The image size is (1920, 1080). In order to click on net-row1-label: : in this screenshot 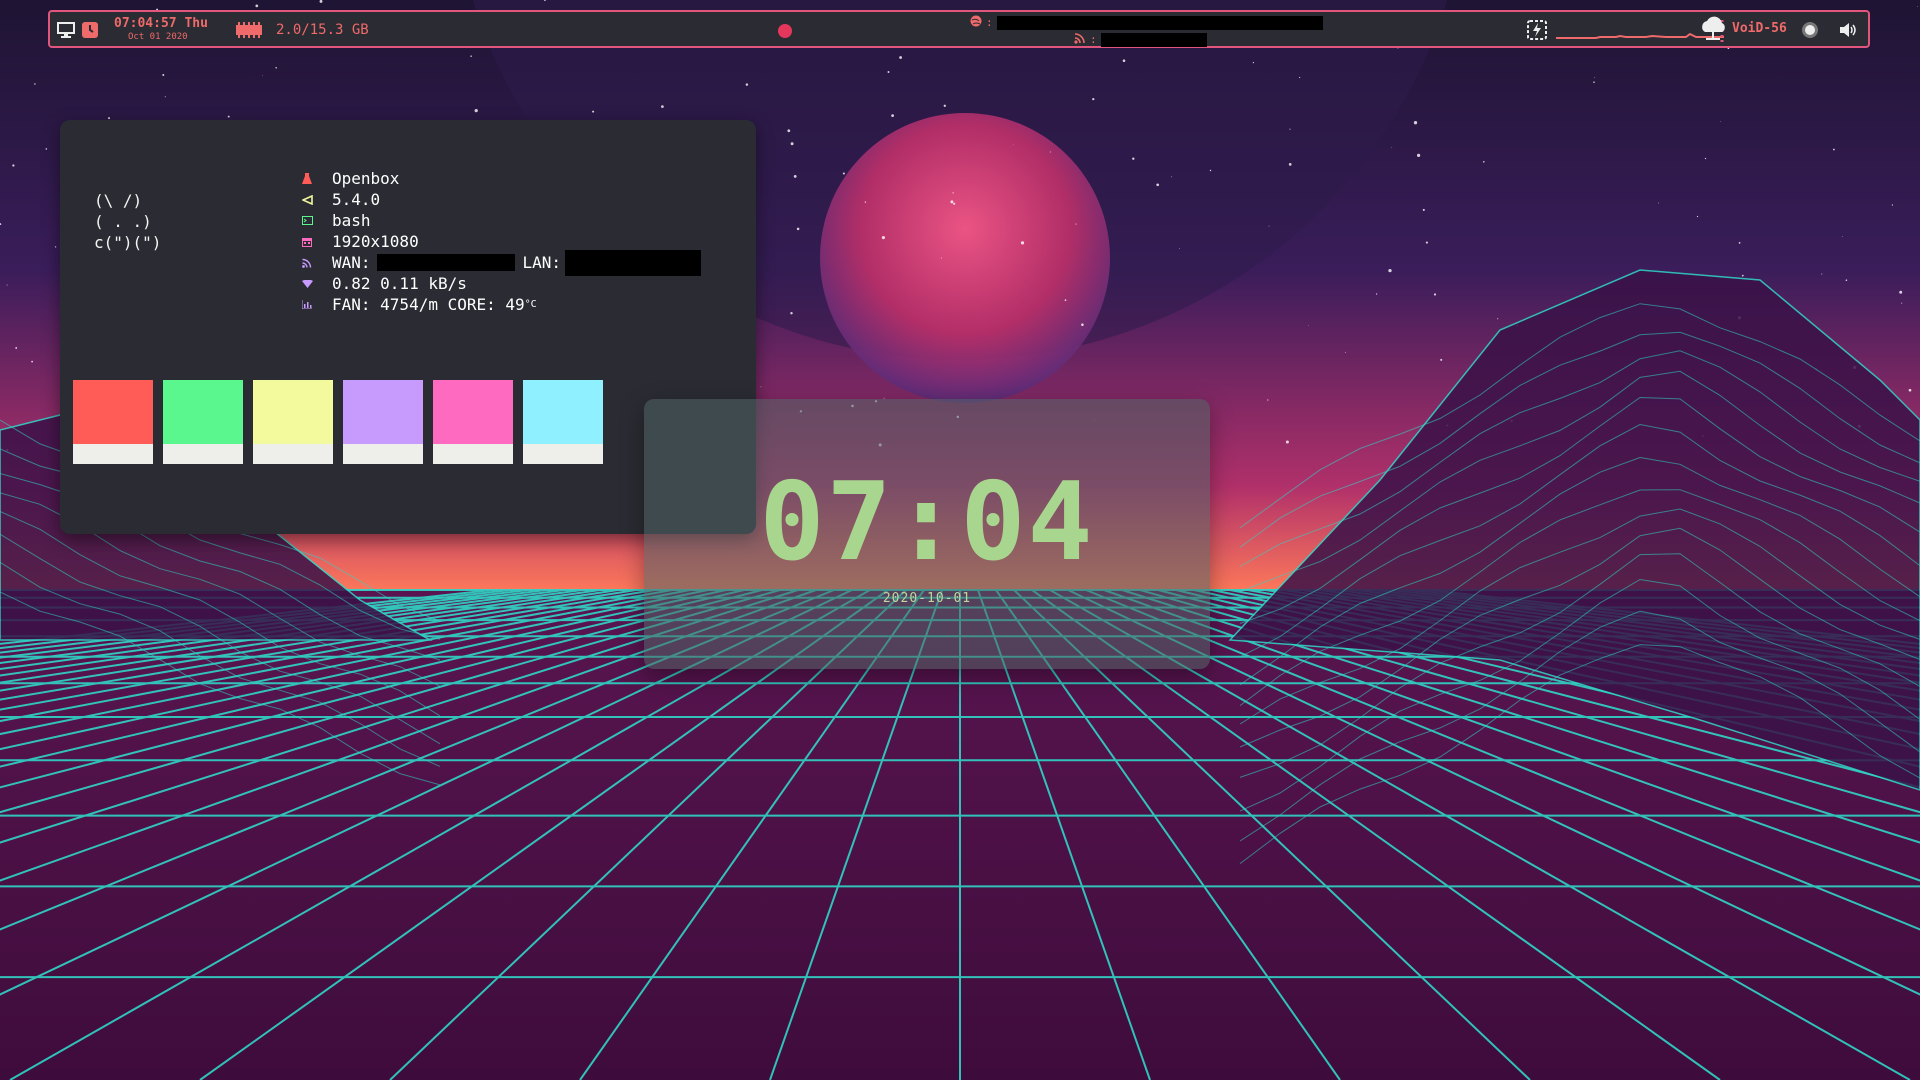, I will do `click(989, 22)`.